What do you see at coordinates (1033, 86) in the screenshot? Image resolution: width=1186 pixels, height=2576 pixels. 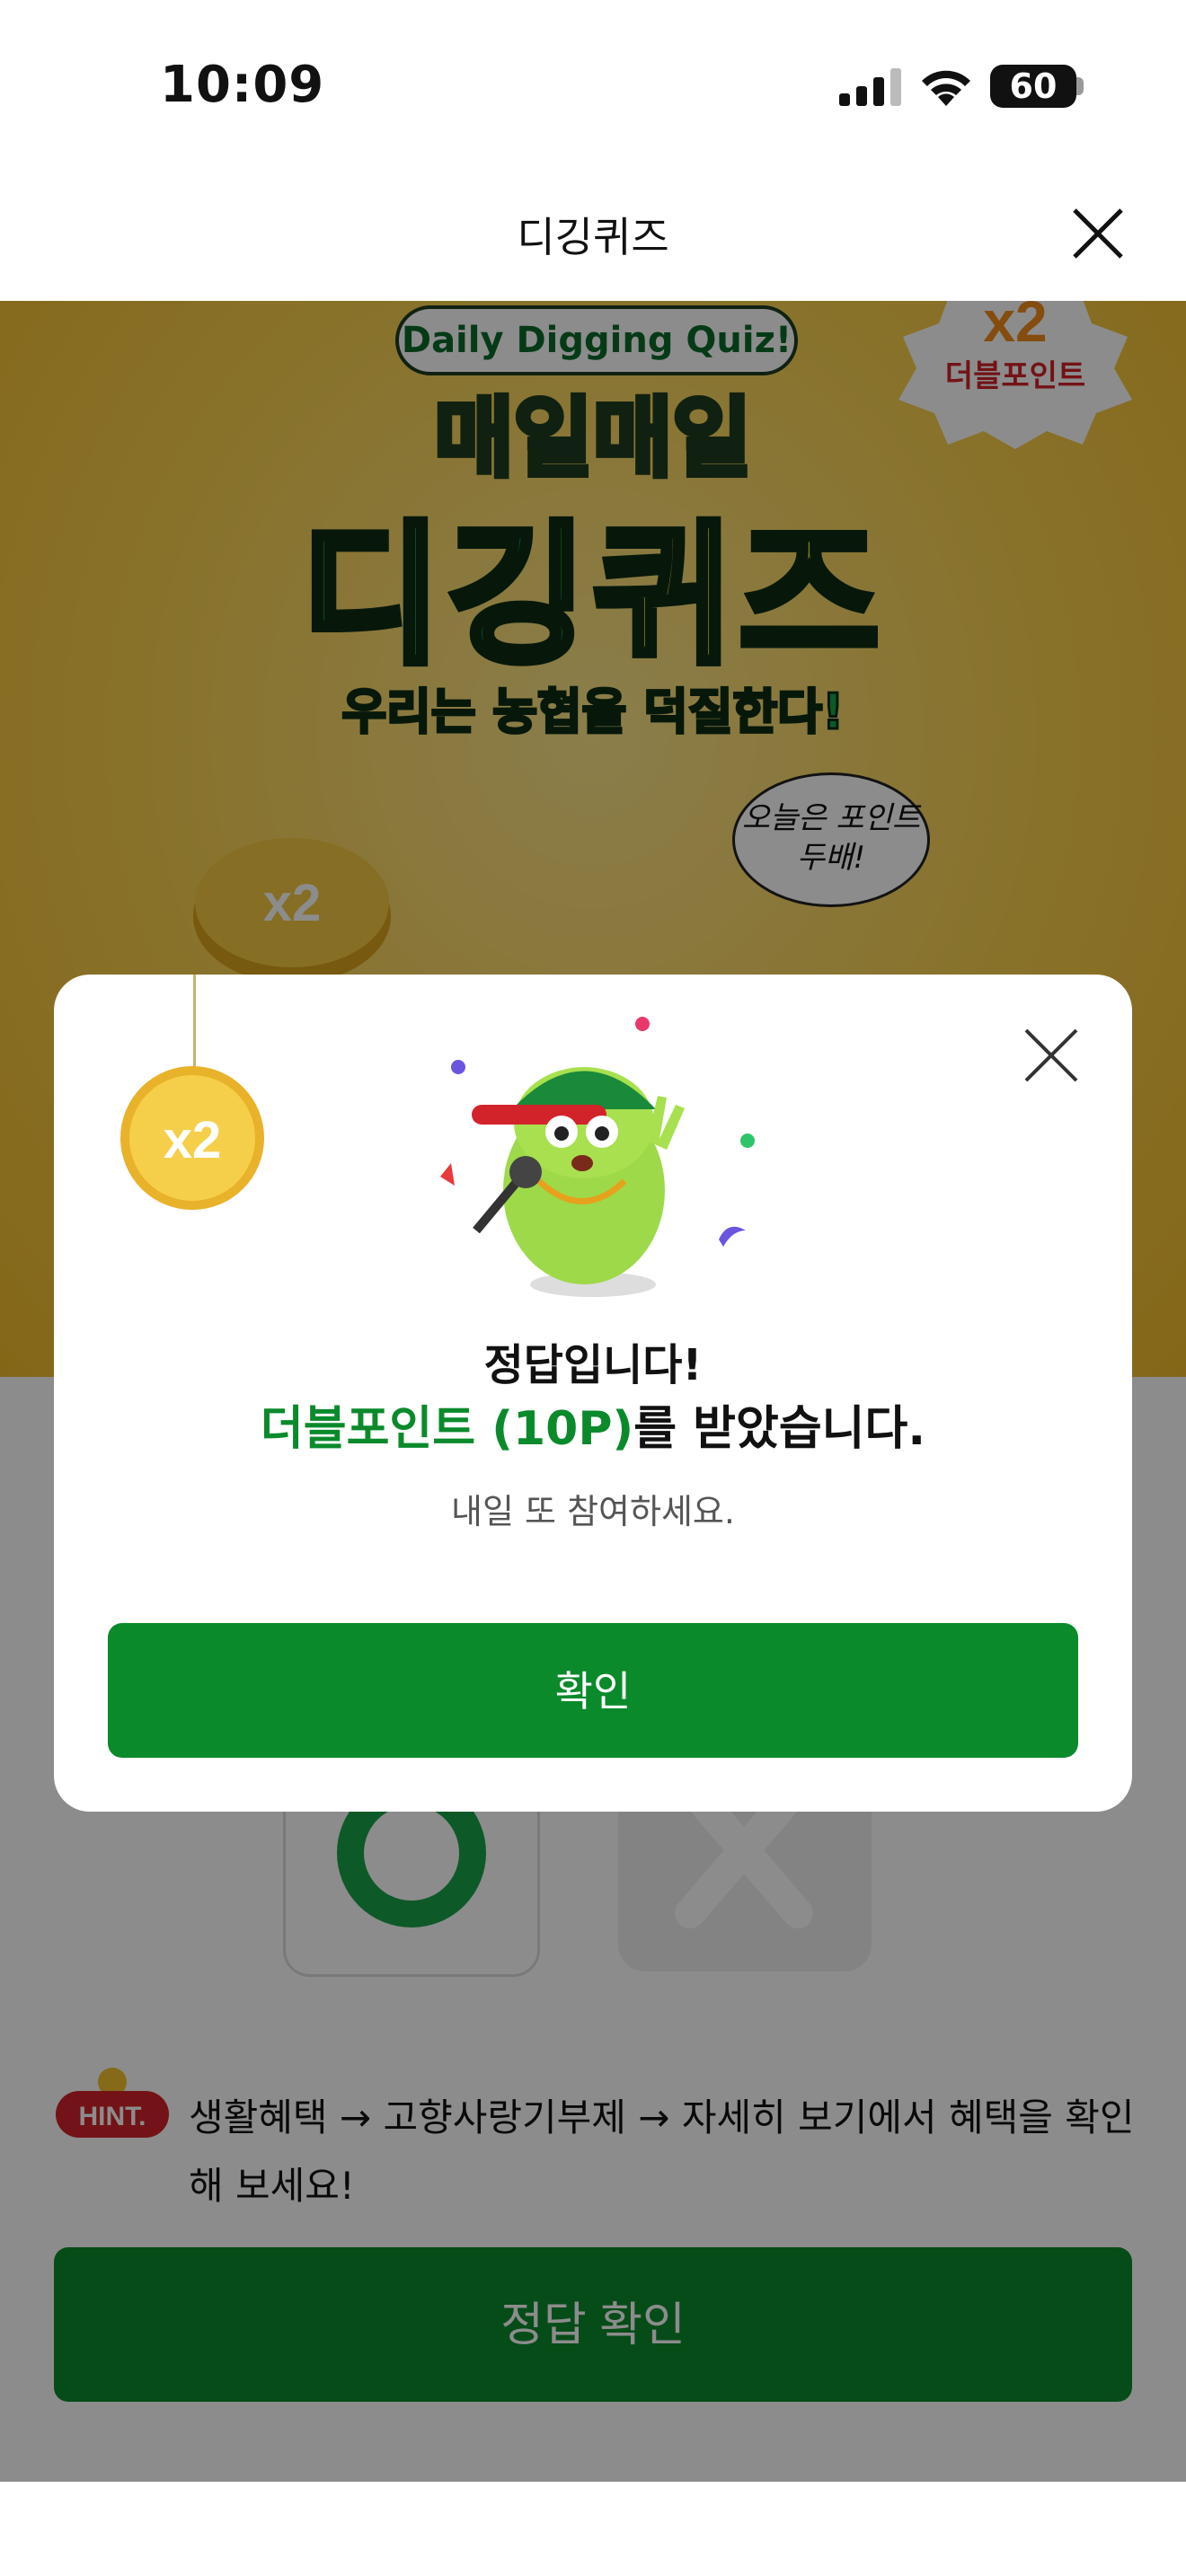 I see `battery-icon: 60` at bounding box center [1033, 86].